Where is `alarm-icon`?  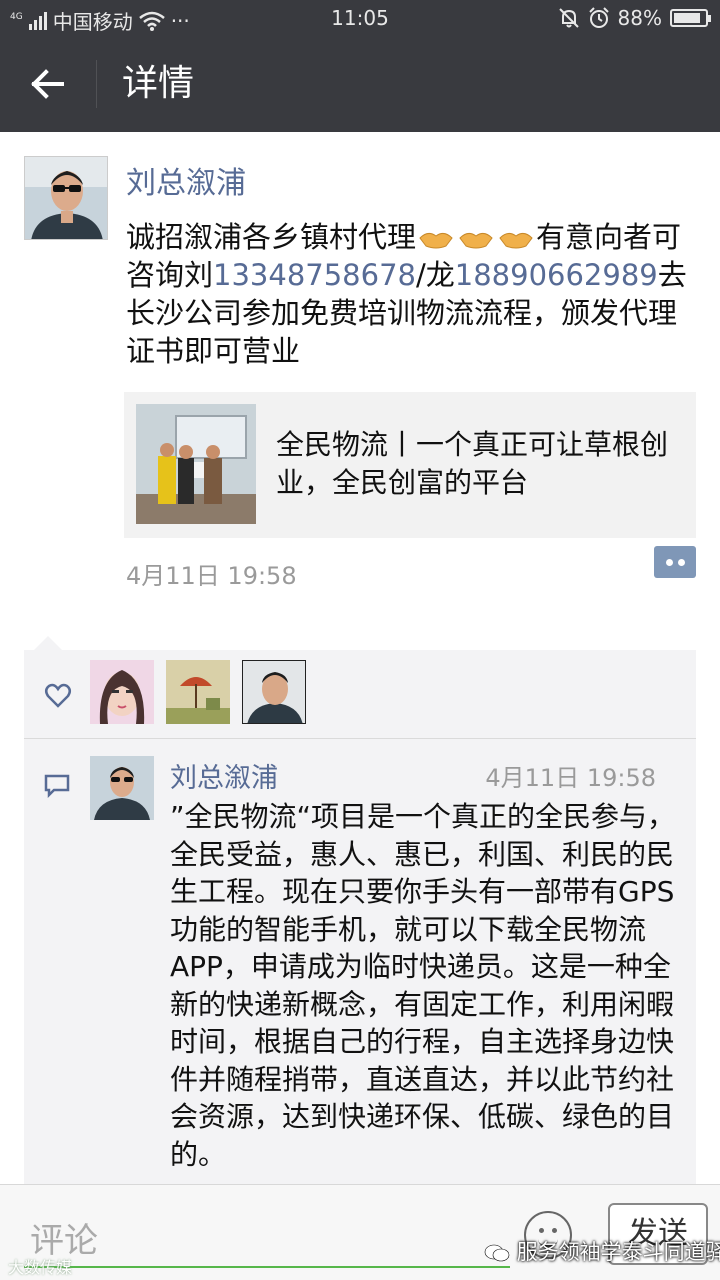 alarm-icon is located at coordinates (598, 17).